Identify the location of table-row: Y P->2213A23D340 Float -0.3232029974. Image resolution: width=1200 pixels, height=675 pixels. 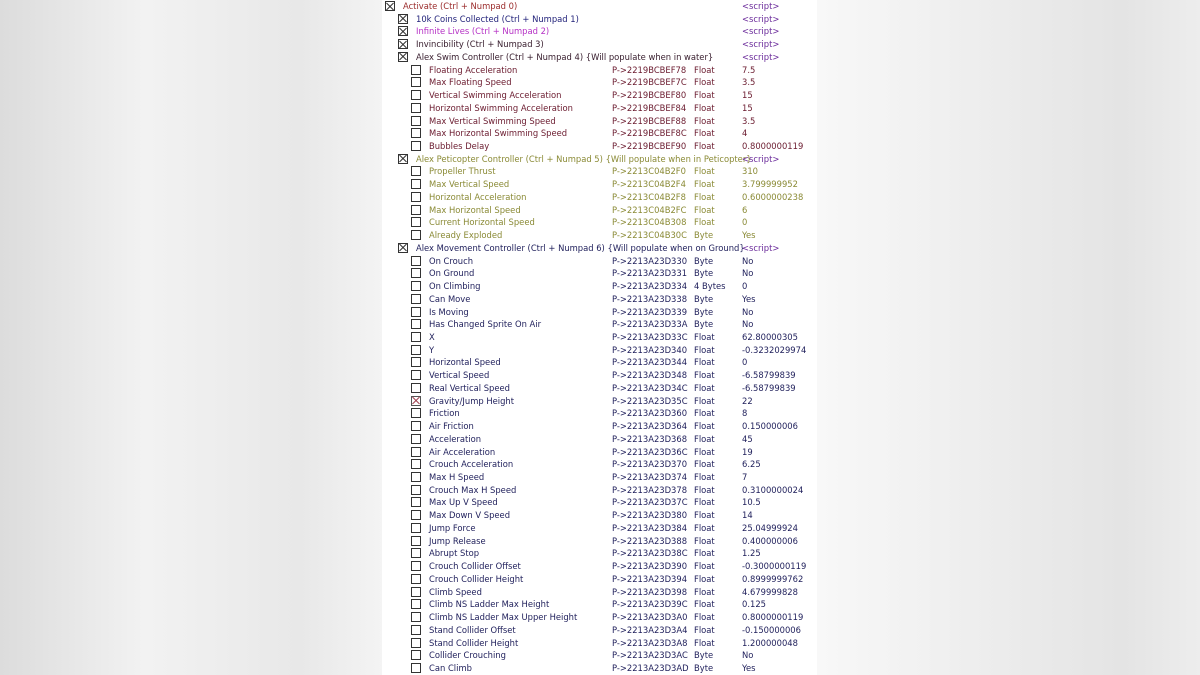
(599, 350).